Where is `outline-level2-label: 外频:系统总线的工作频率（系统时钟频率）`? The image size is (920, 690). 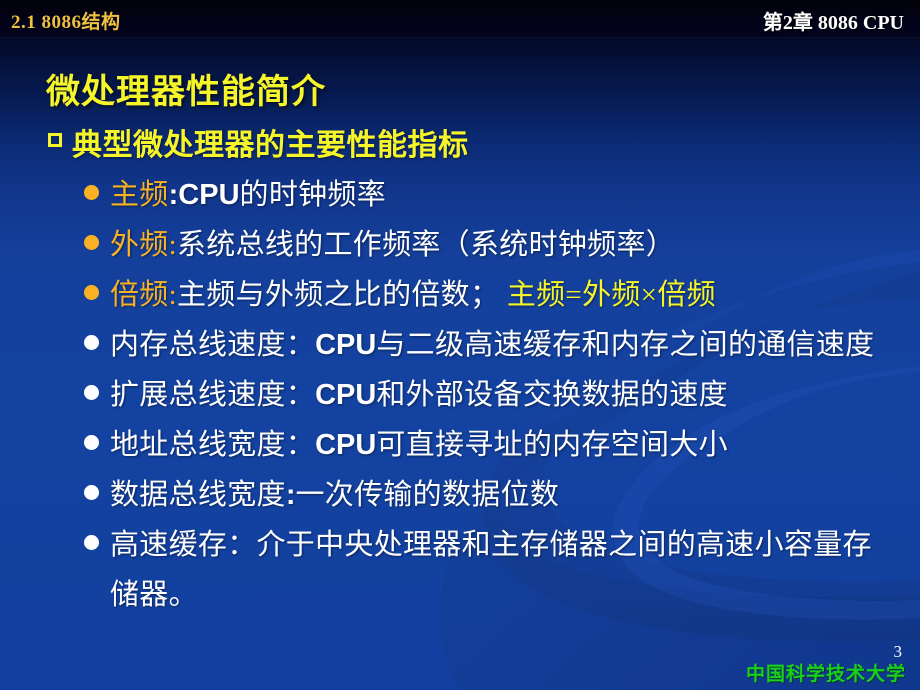
outline-level2-label: 外频:系统总线的工作频率（系统时钟频率） is located at coordinates (392, 245).